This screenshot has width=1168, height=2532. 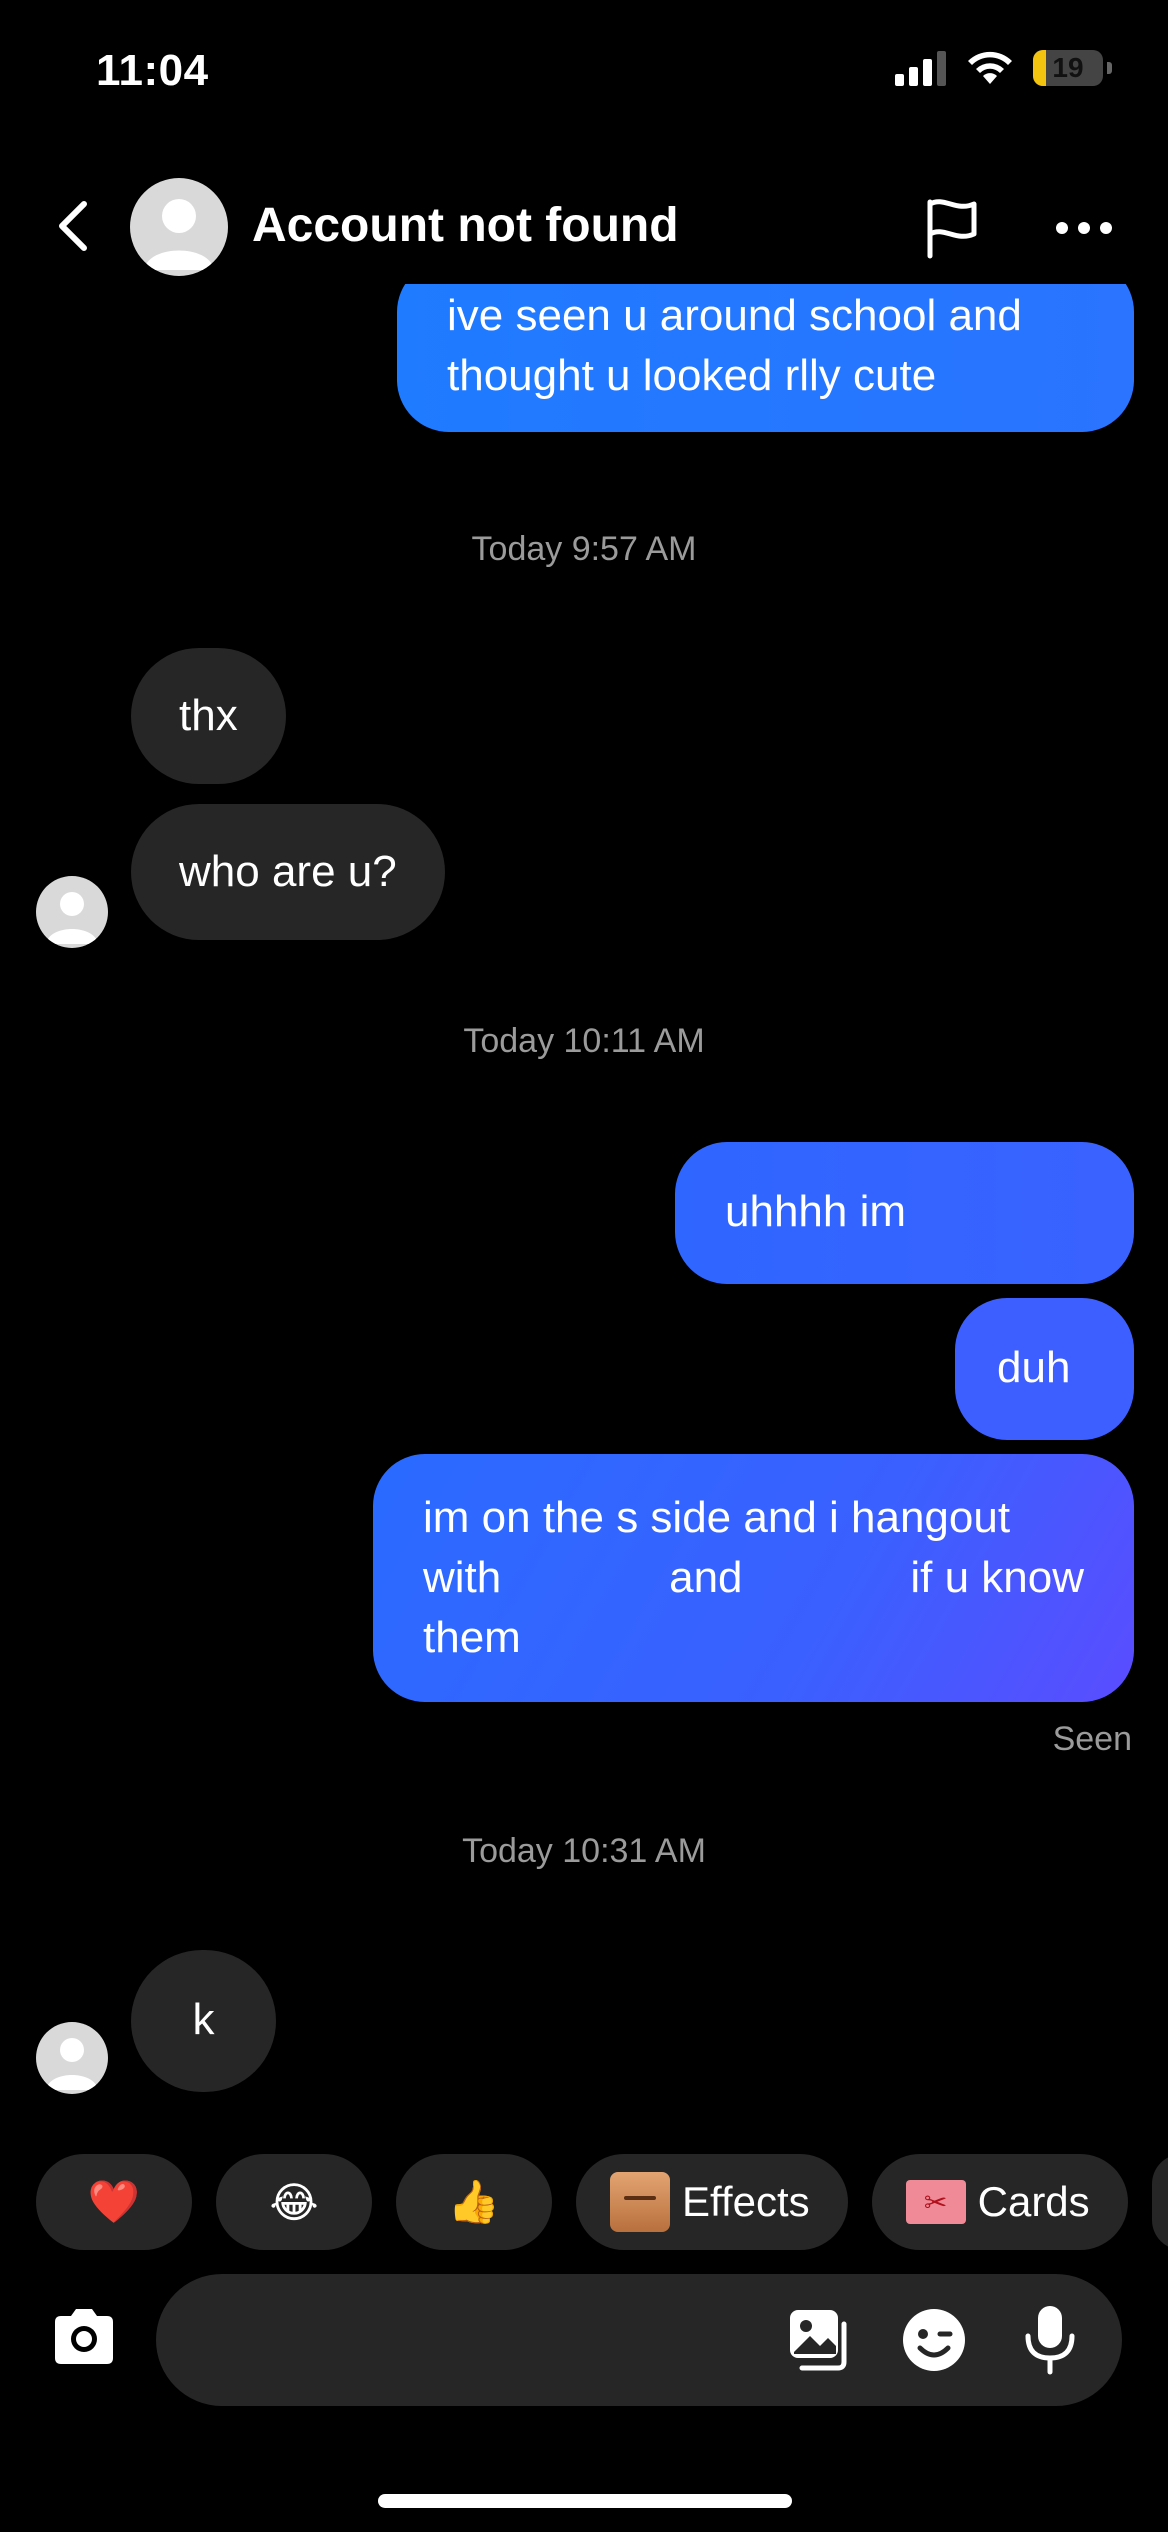 What do you see at coordinates (717, 1517) in the screenshot?
I see `message-line: im on the s side and i hangout` at bounding box center [717, 1517].